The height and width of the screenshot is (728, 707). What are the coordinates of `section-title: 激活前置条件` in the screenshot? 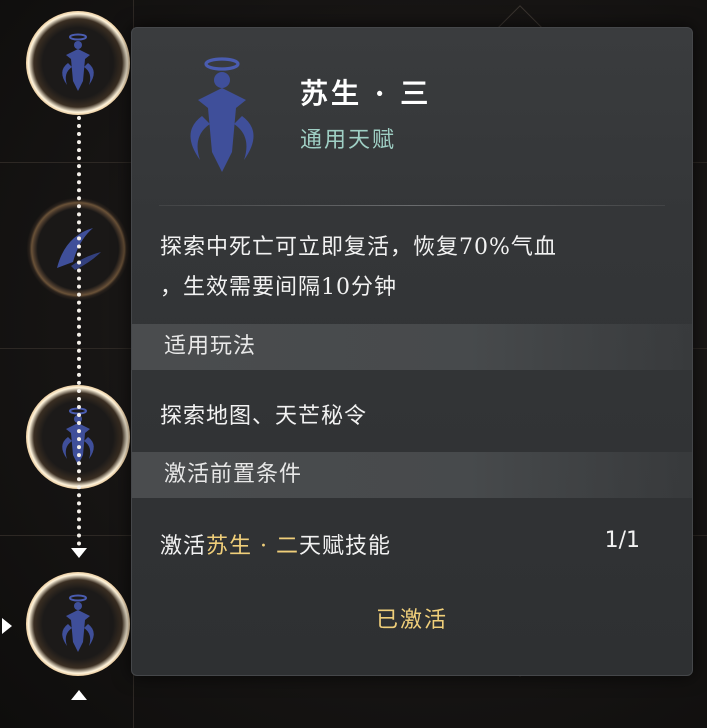 It's located at (233, 474).